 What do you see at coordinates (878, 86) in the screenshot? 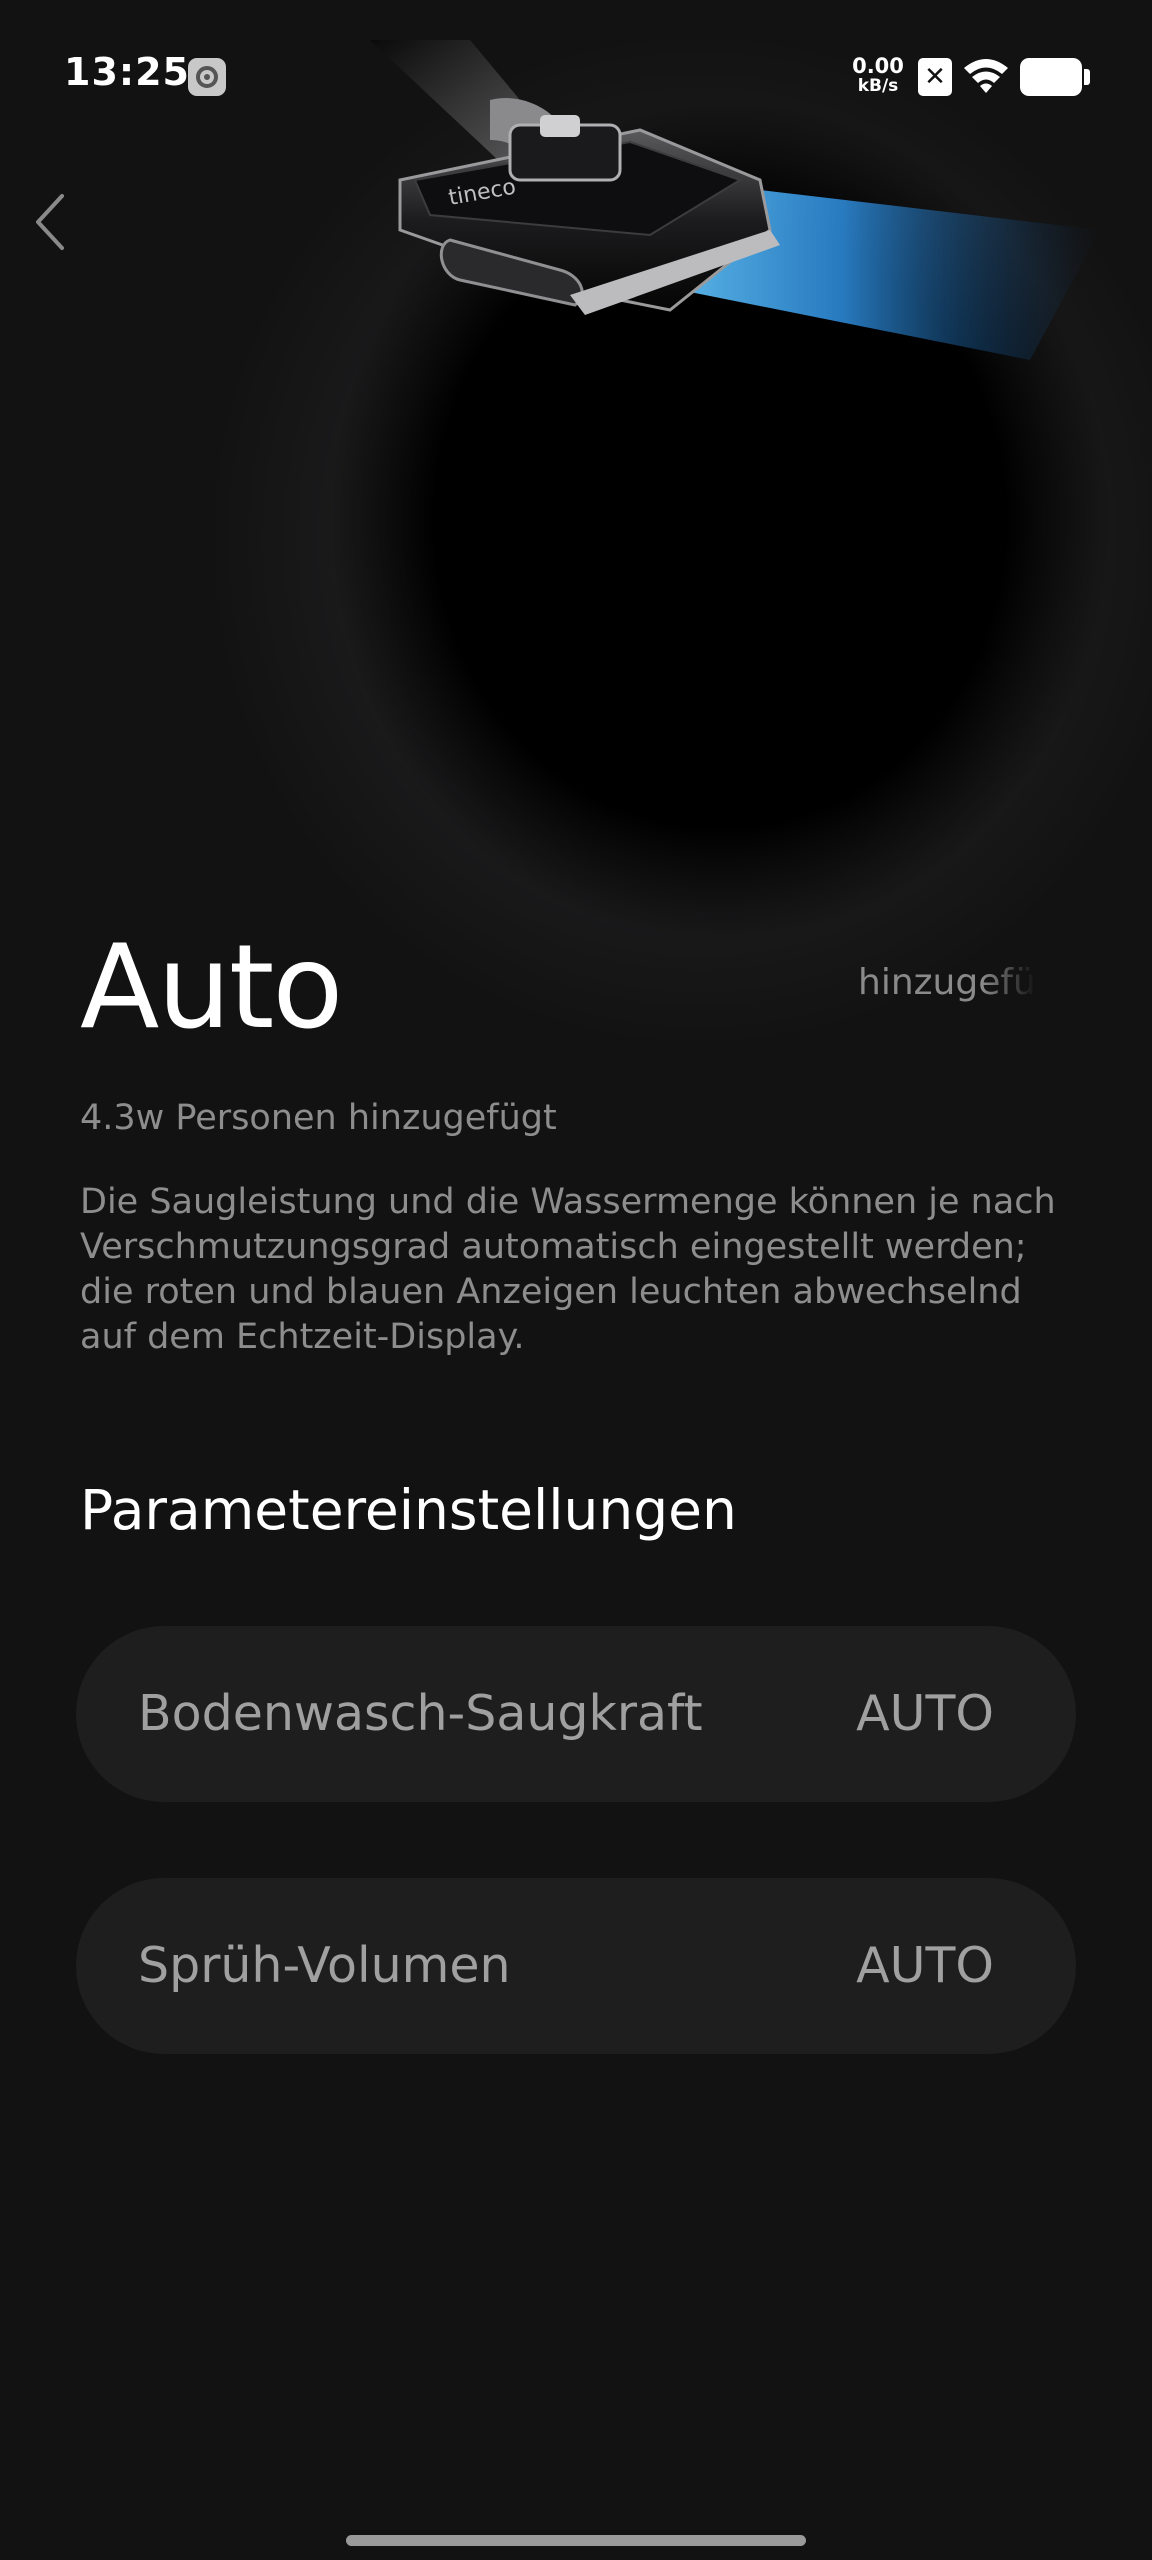
I see `network-speed-unit: kB/s` at bounding box center [878, 86].